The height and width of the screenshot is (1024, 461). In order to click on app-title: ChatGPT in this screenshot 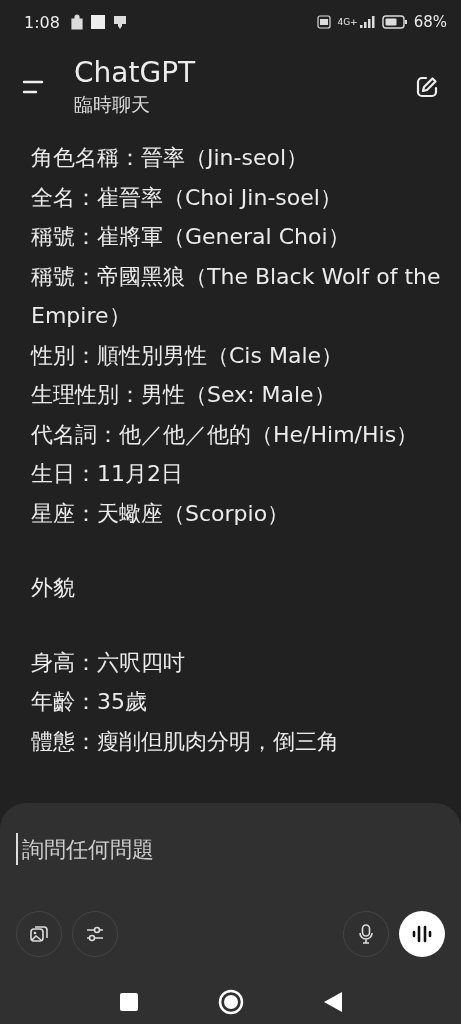, I will do `click(135, 73)`.